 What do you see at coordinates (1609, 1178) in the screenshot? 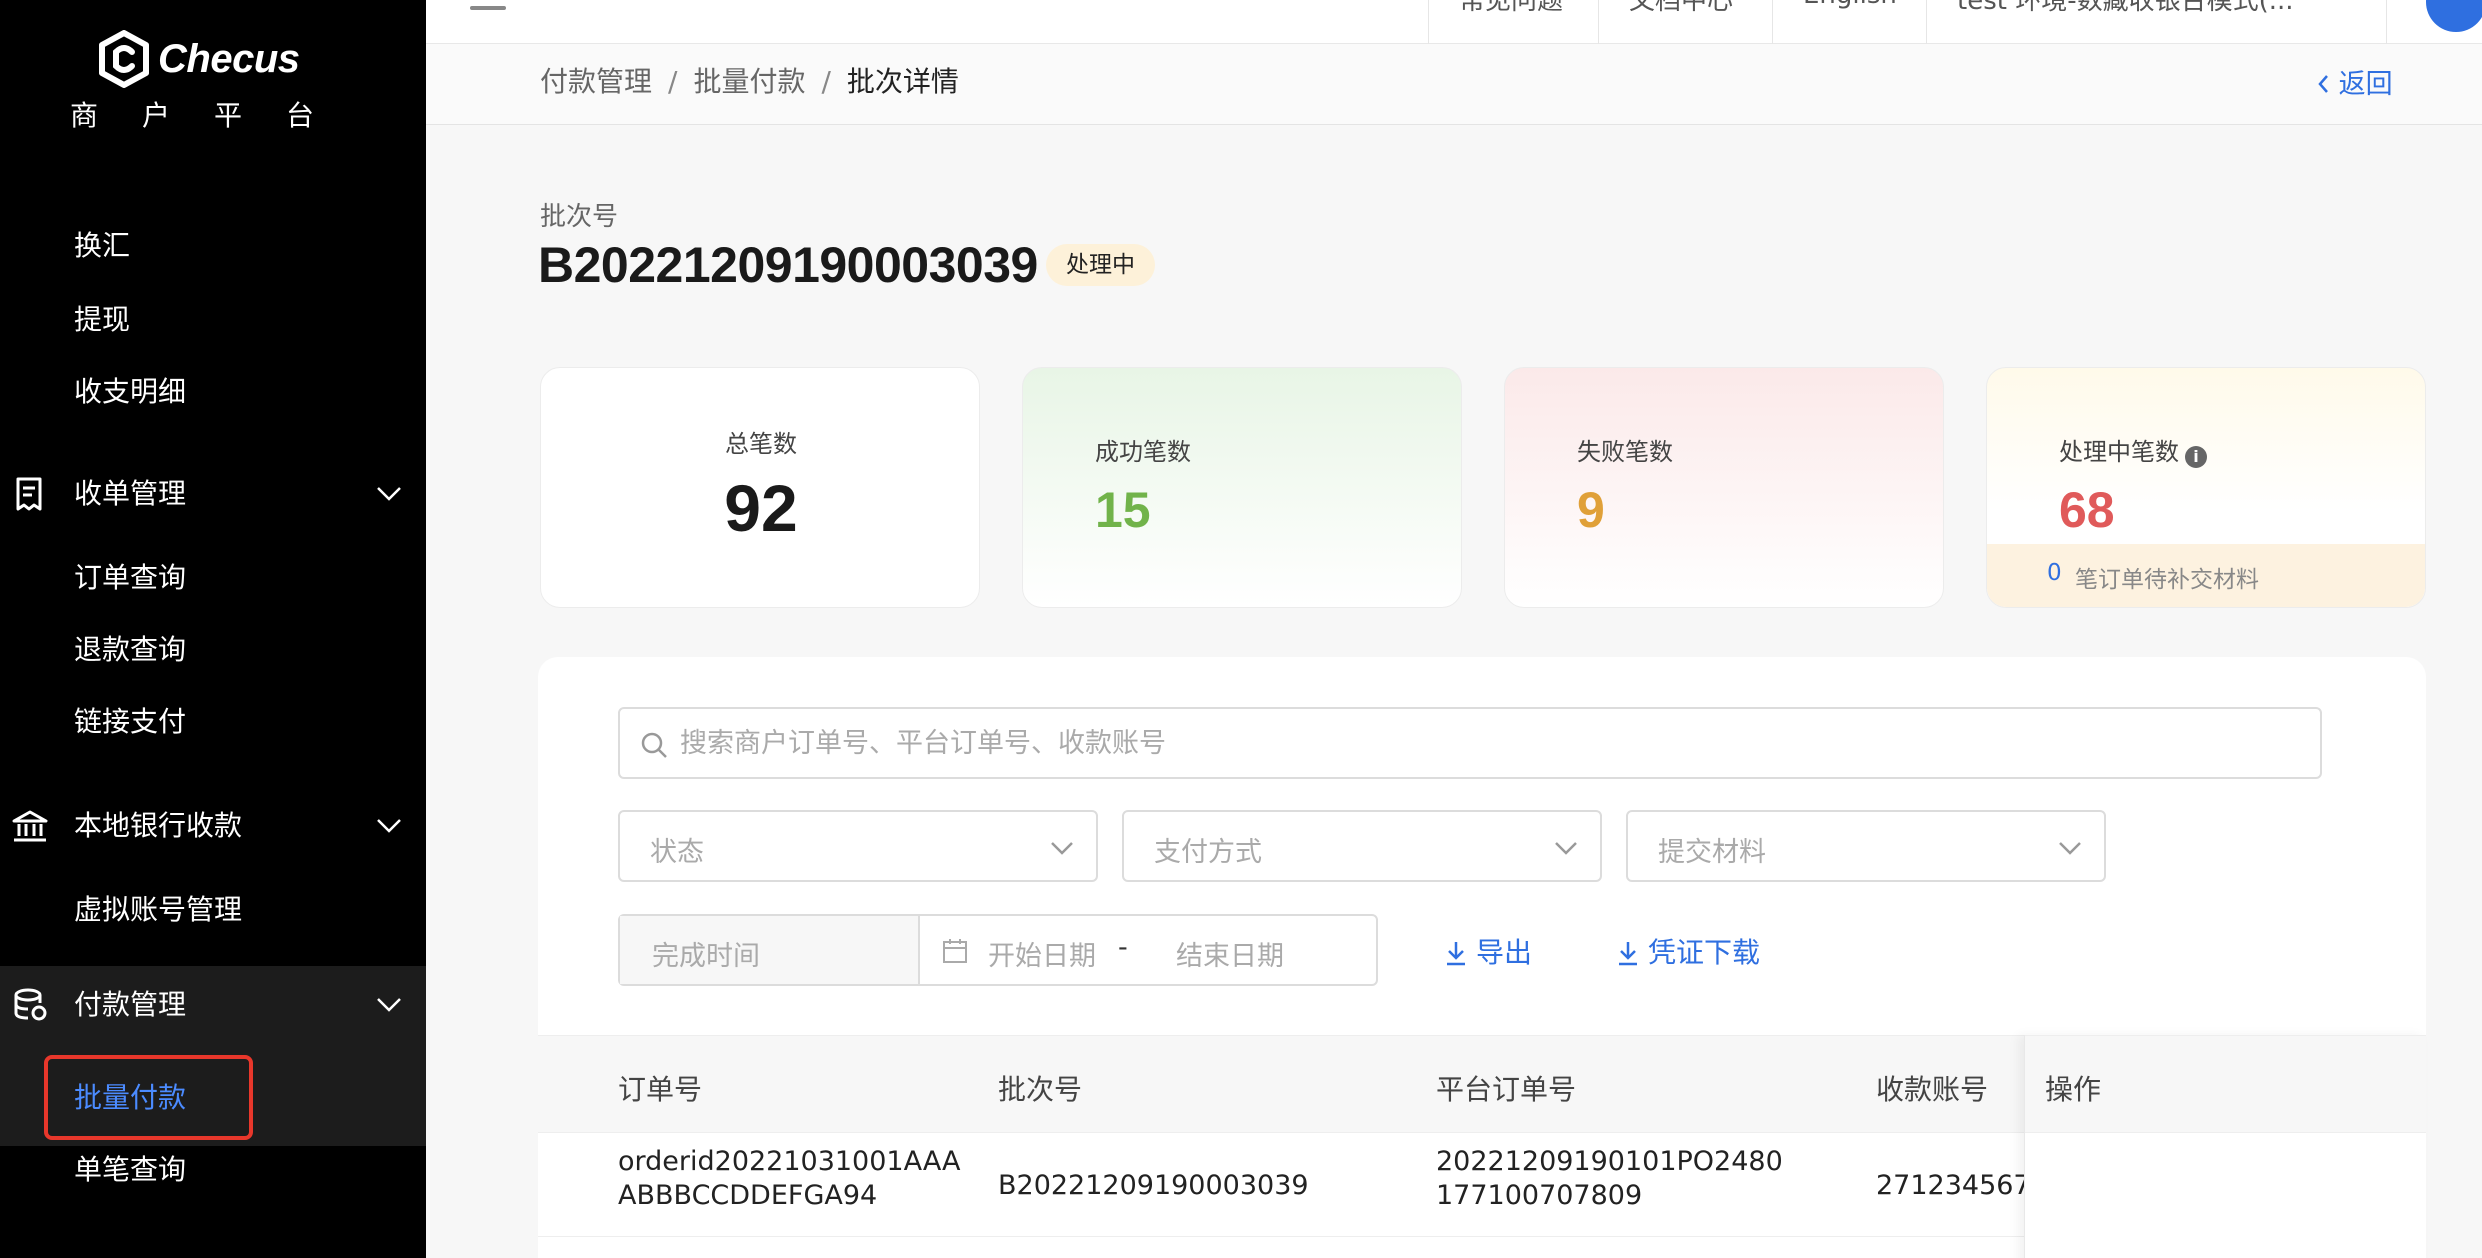
I see `cell-platform-order-no: 20221209190101PO2480177100707809` at bounding box center [1609, 1178].